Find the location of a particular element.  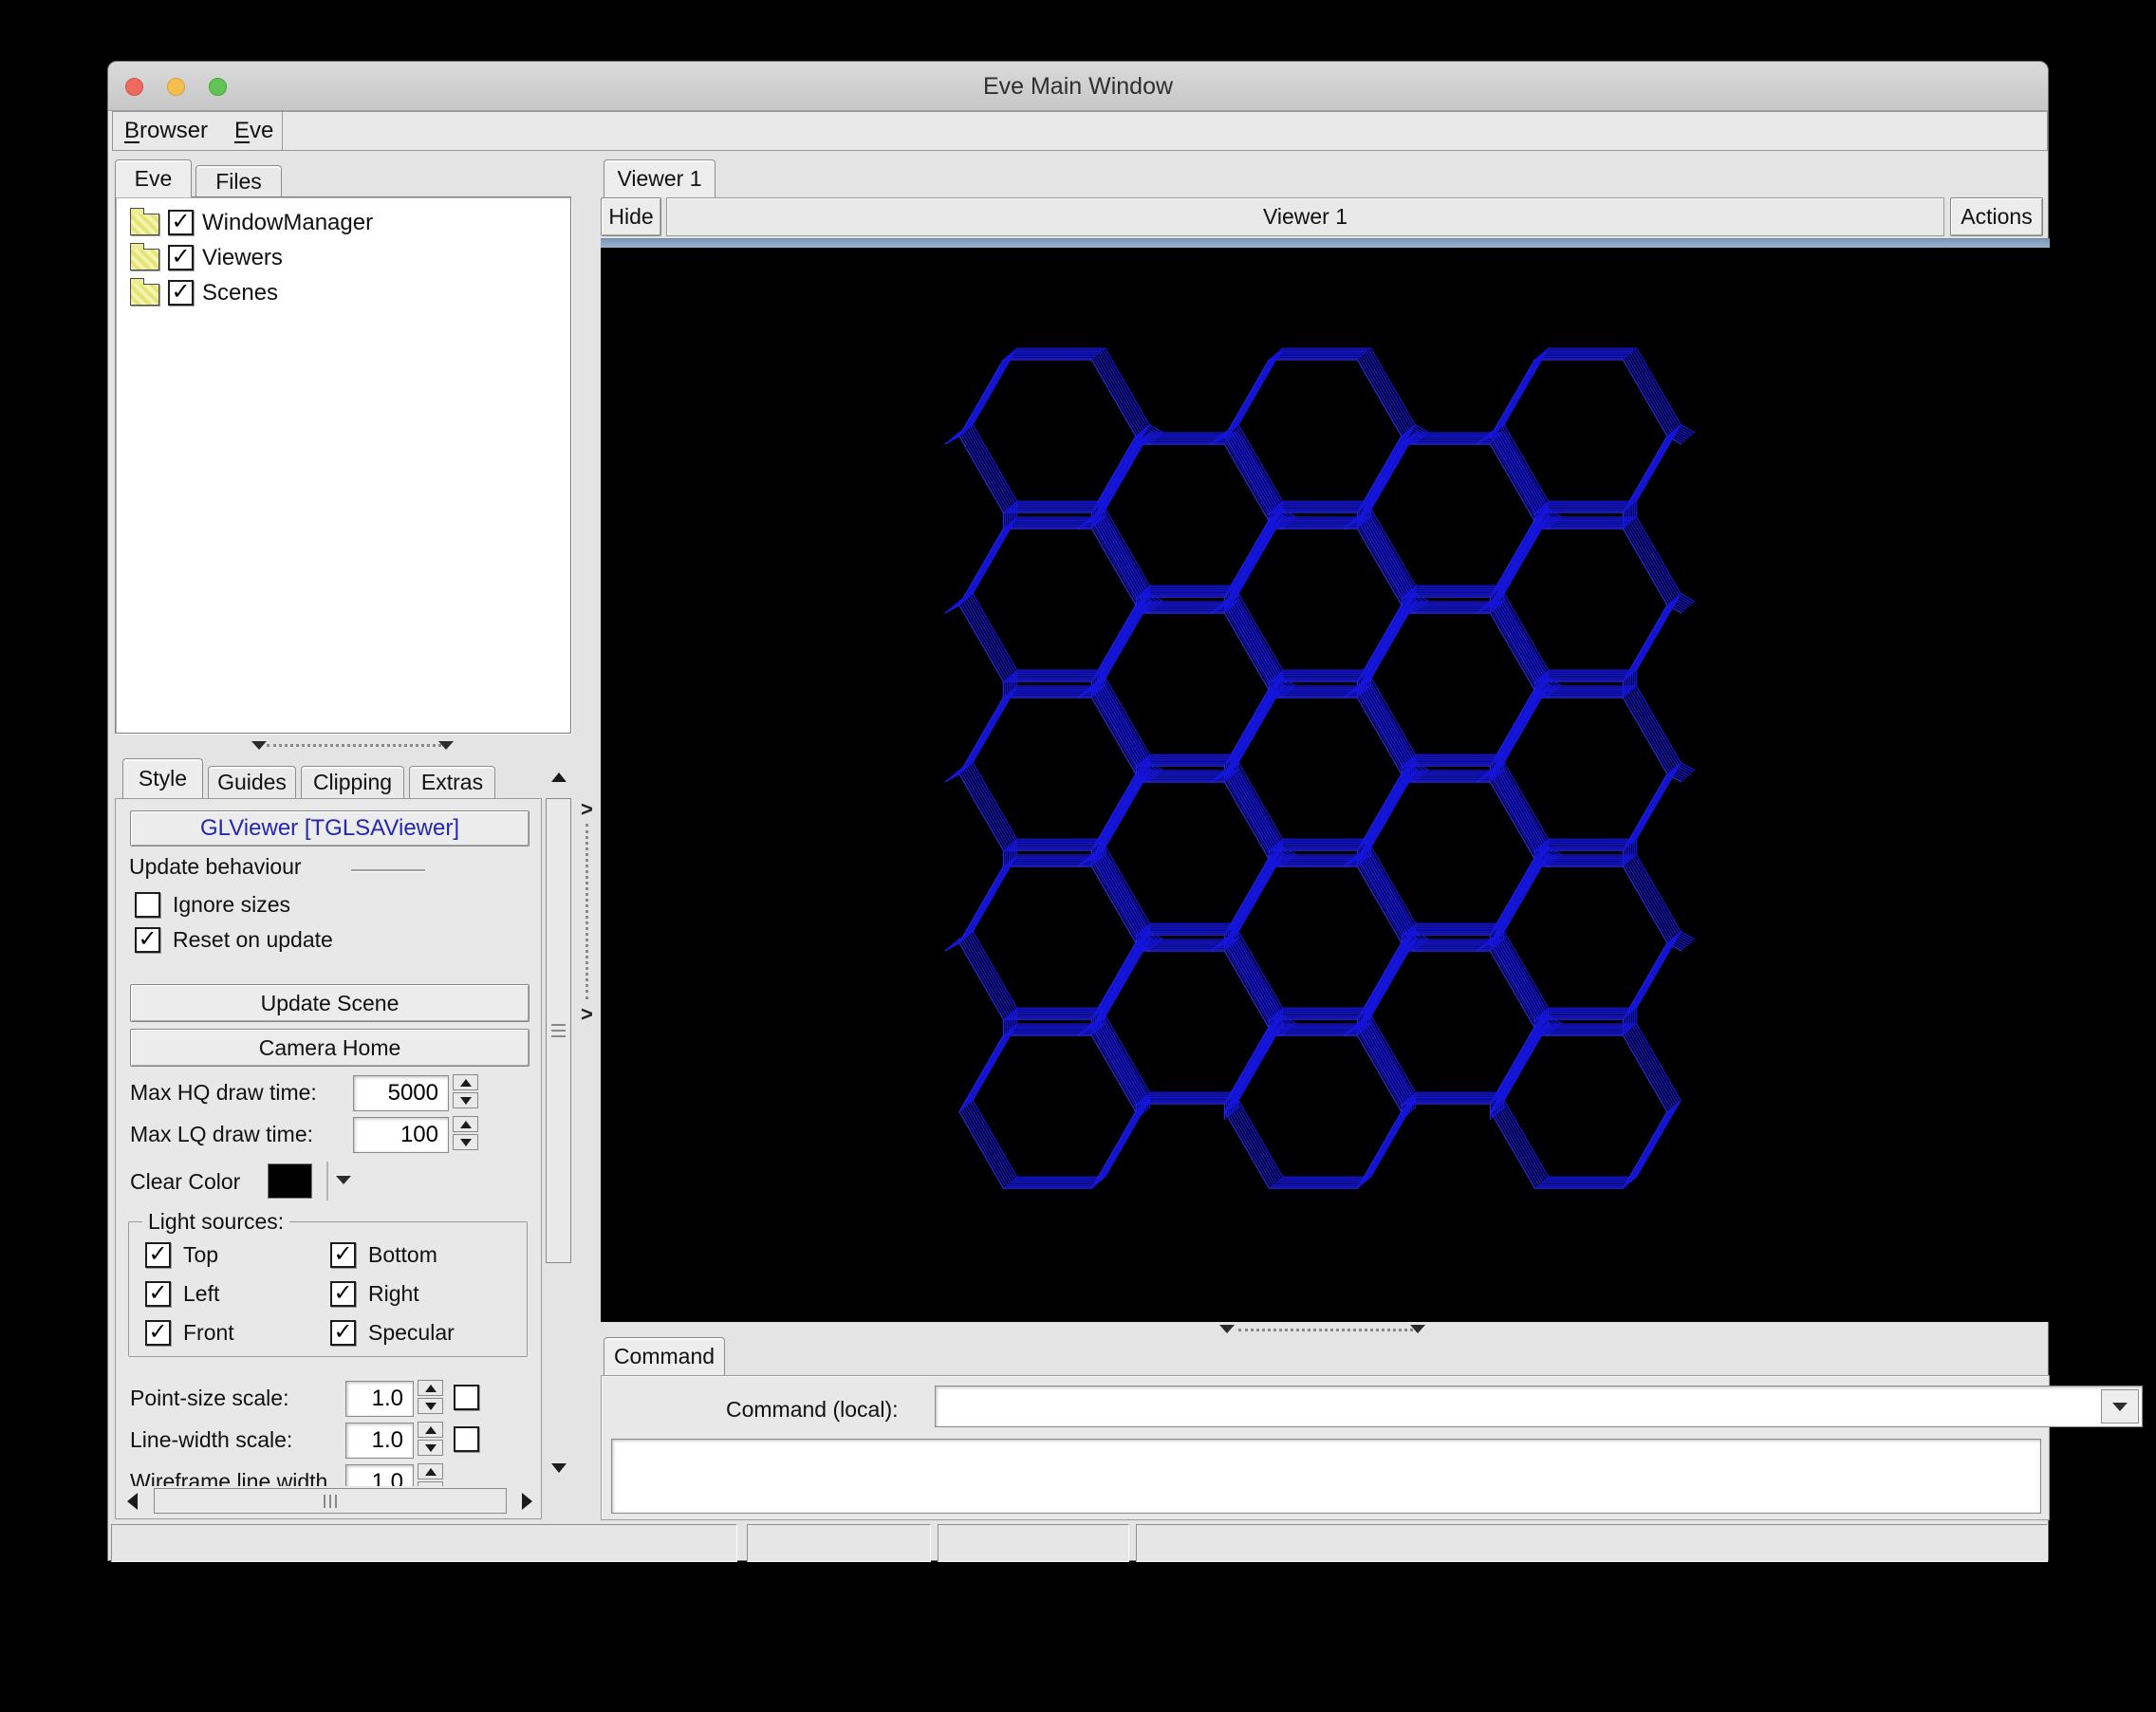

line-width-decrement-button is located at coordinates (430, 1448).